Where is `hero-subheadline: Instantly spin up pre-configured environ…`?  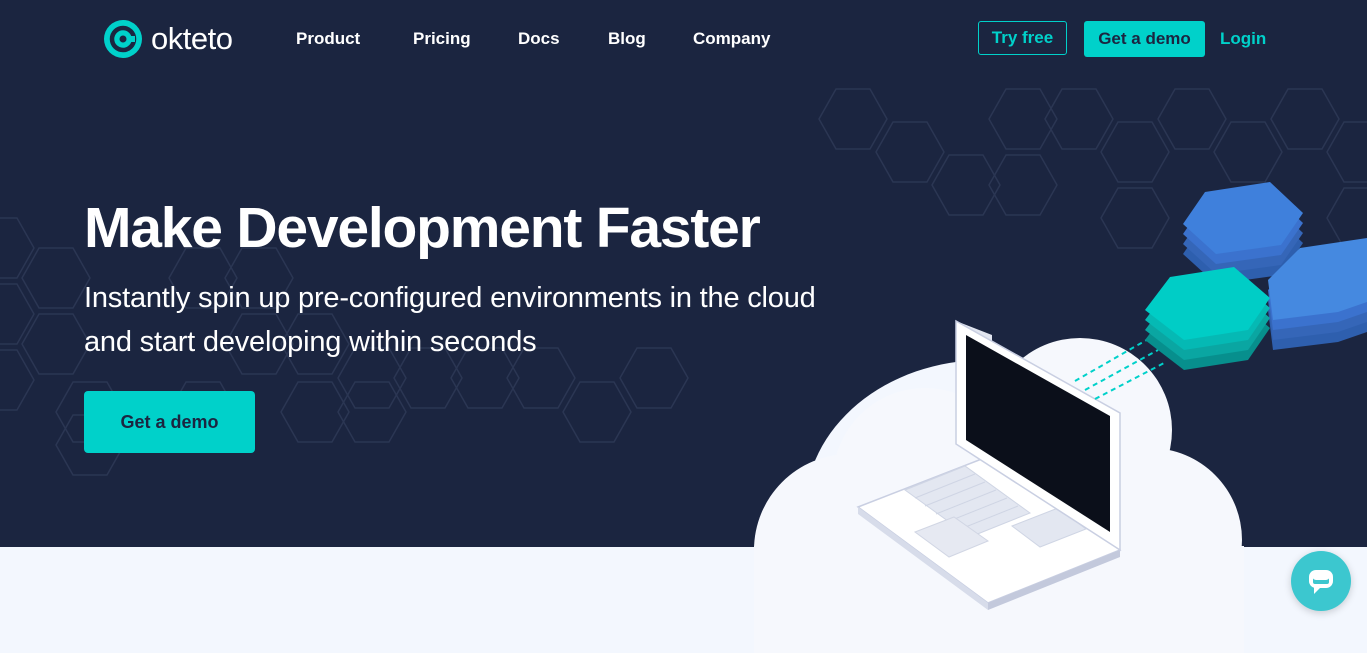
hero-subheadline: Instantly spin up pre-configured environ… is located at coordinates (450, 320).